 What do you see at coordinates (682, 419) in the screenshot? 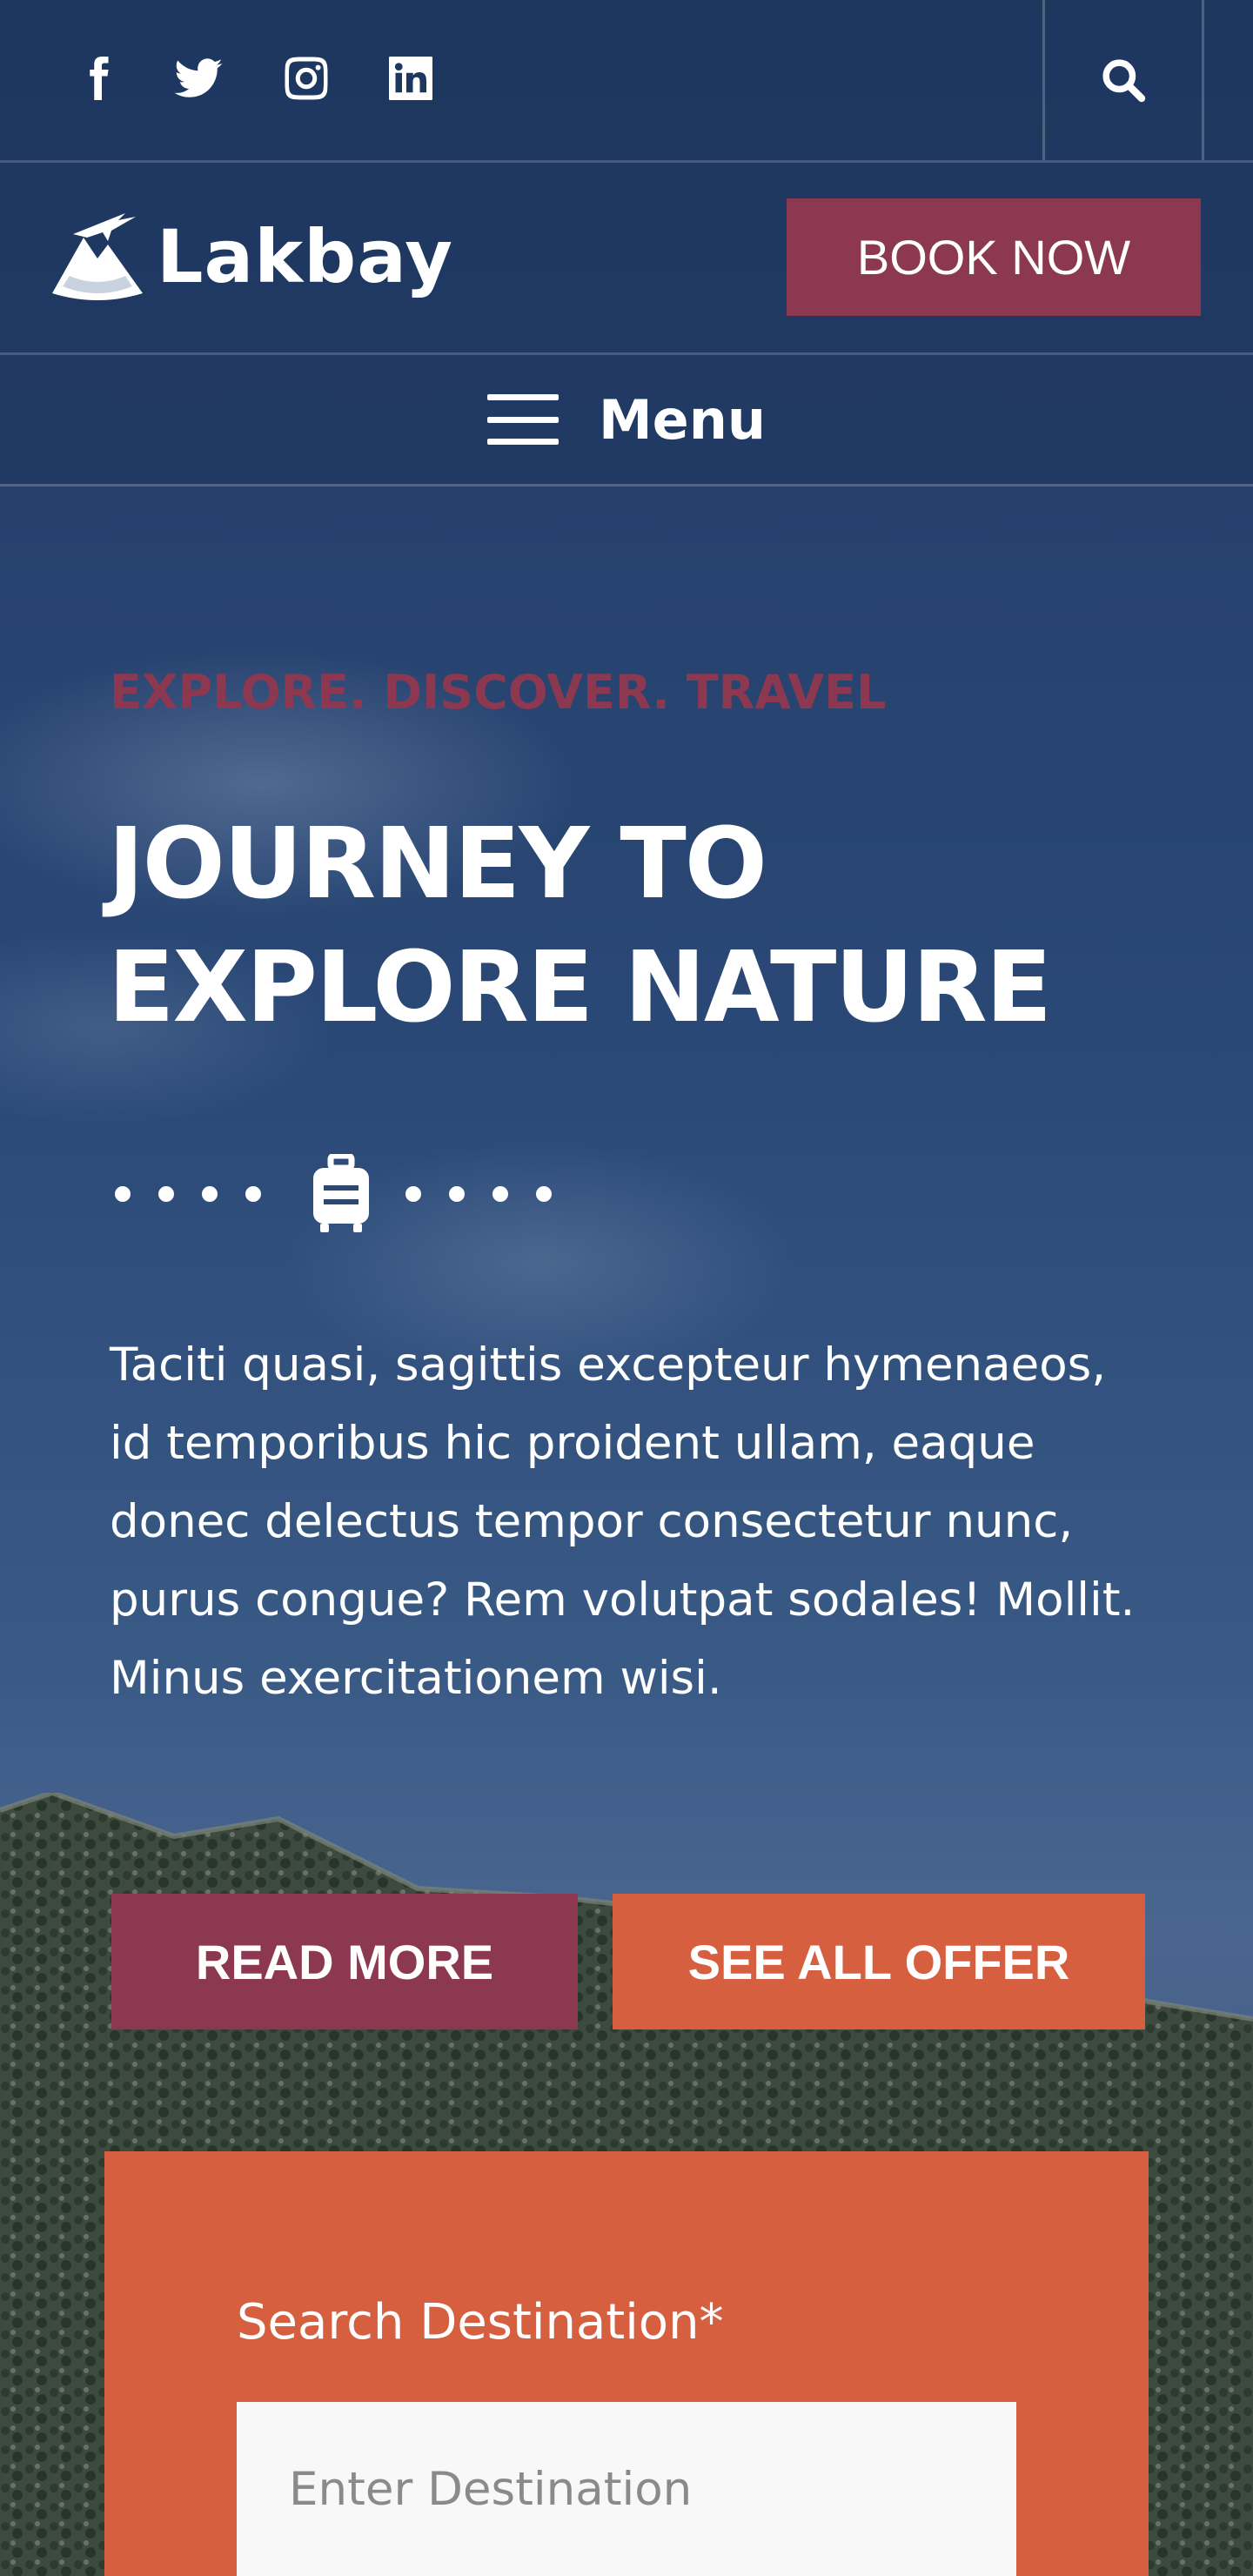
I see `menu-label: Menu` at bounding box center [682, 419].